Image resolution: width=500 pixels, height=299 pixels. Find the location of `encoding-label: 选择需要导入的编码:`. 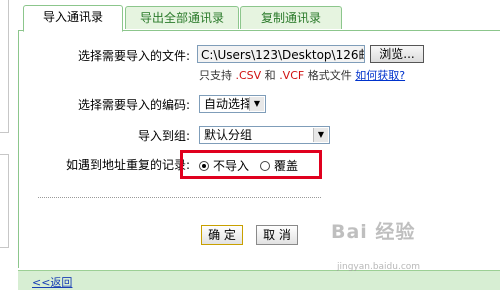

encoding-label: 选择需要导入的编码: is located at coordinates (133, 105).